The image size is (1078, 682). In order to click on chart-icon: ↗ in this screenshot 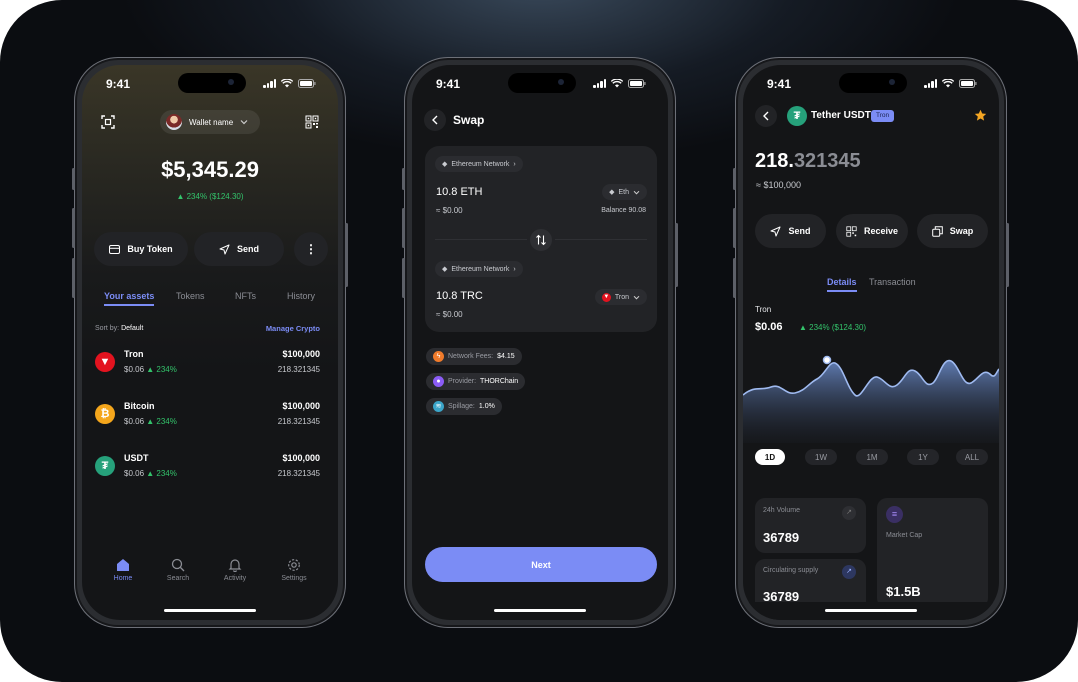, I will do `click(849, 513)`.